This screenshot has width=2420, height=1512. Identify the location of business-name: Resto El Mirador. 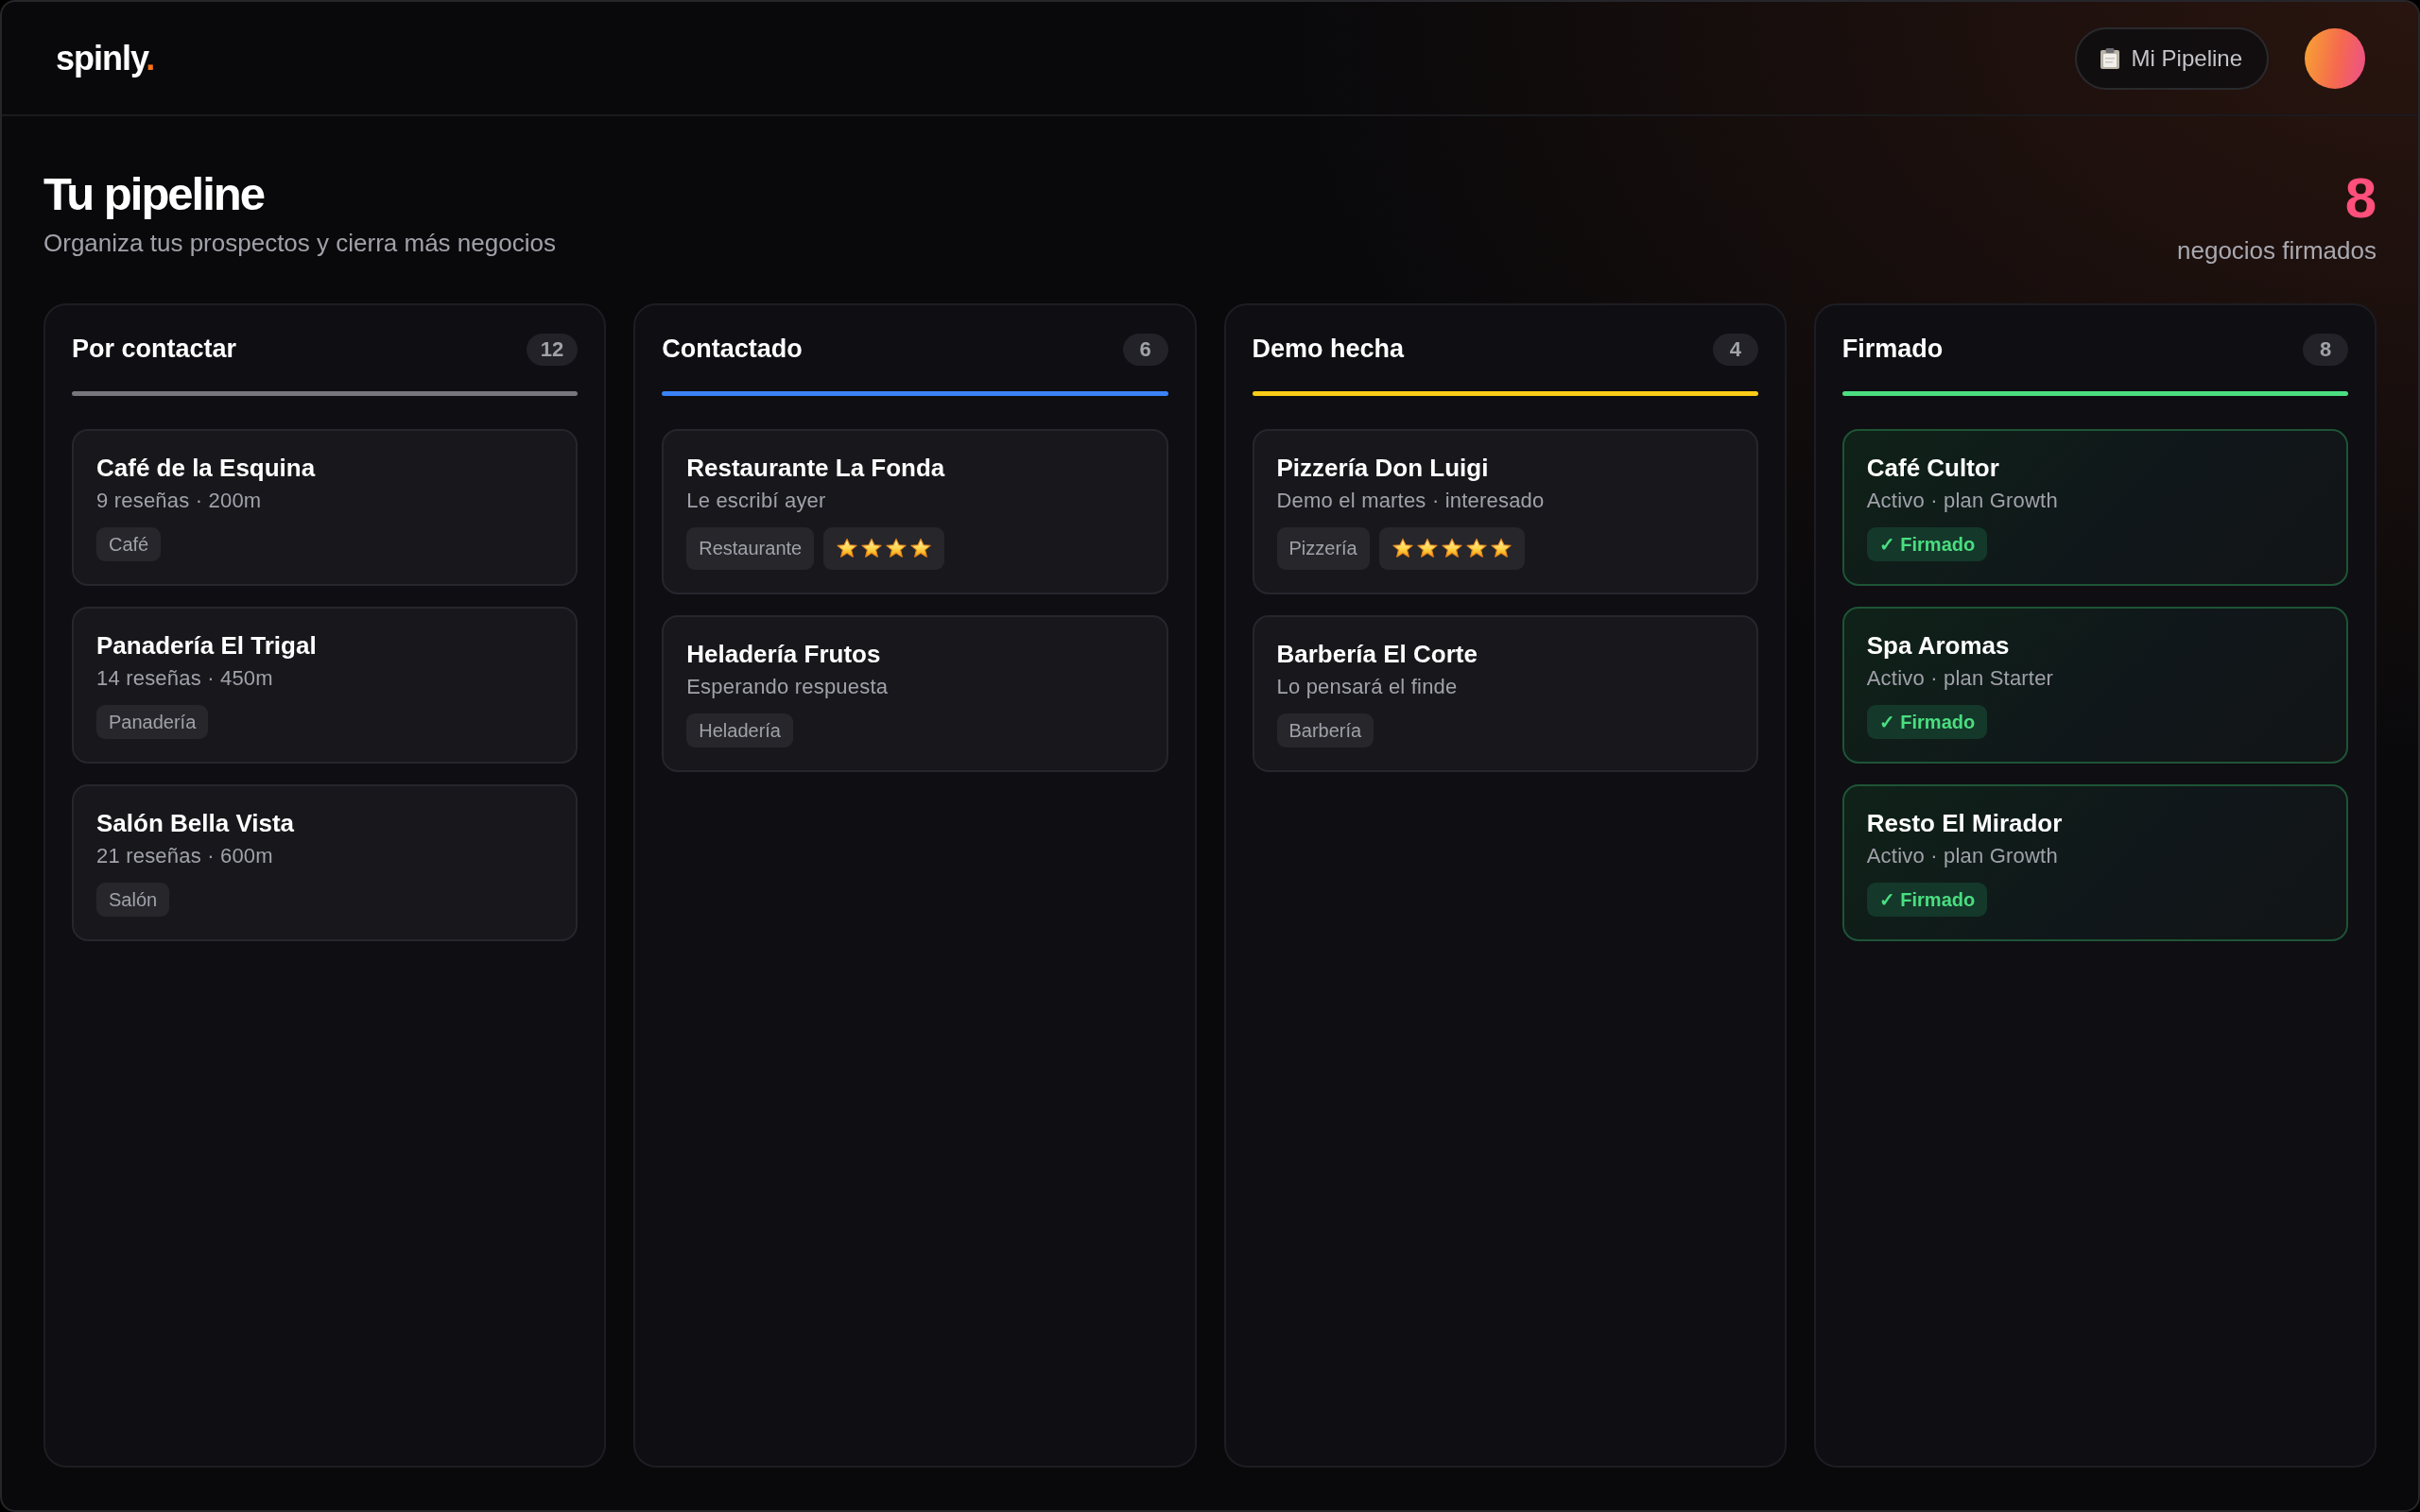
(1965, 823).